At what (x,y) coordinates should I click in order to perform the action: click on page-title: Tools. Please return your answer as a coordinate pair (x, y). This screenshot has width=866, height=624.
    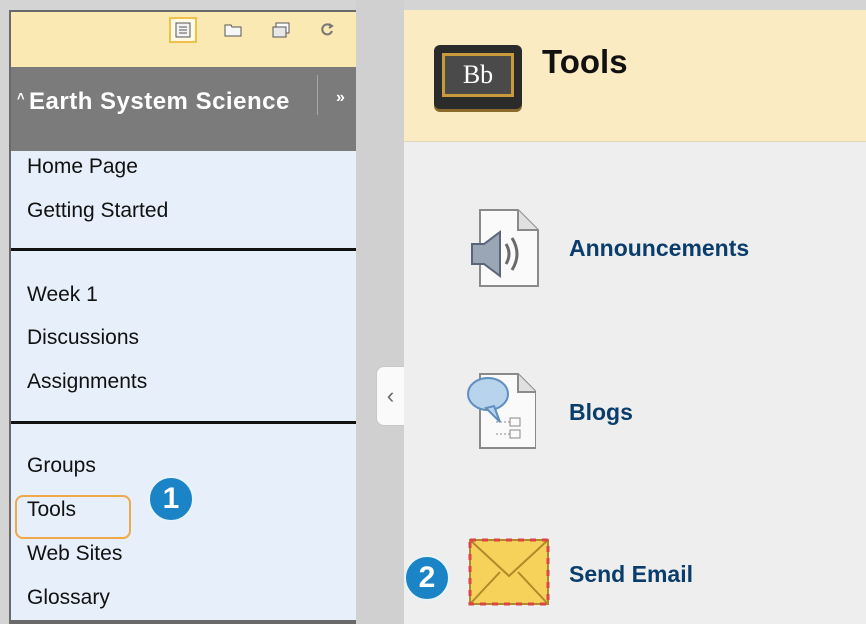
    Looking at the image, I should click on (585, 61).